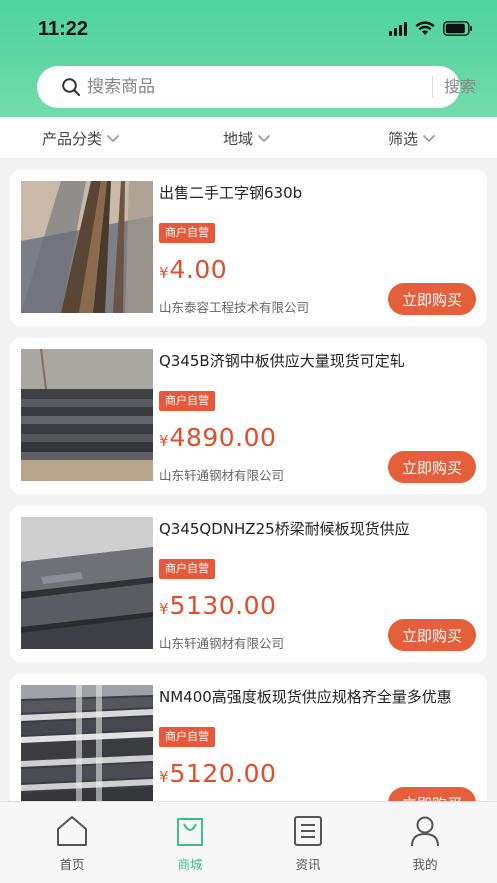  I want to click on tab-mine: 我的, so click(425, 843).